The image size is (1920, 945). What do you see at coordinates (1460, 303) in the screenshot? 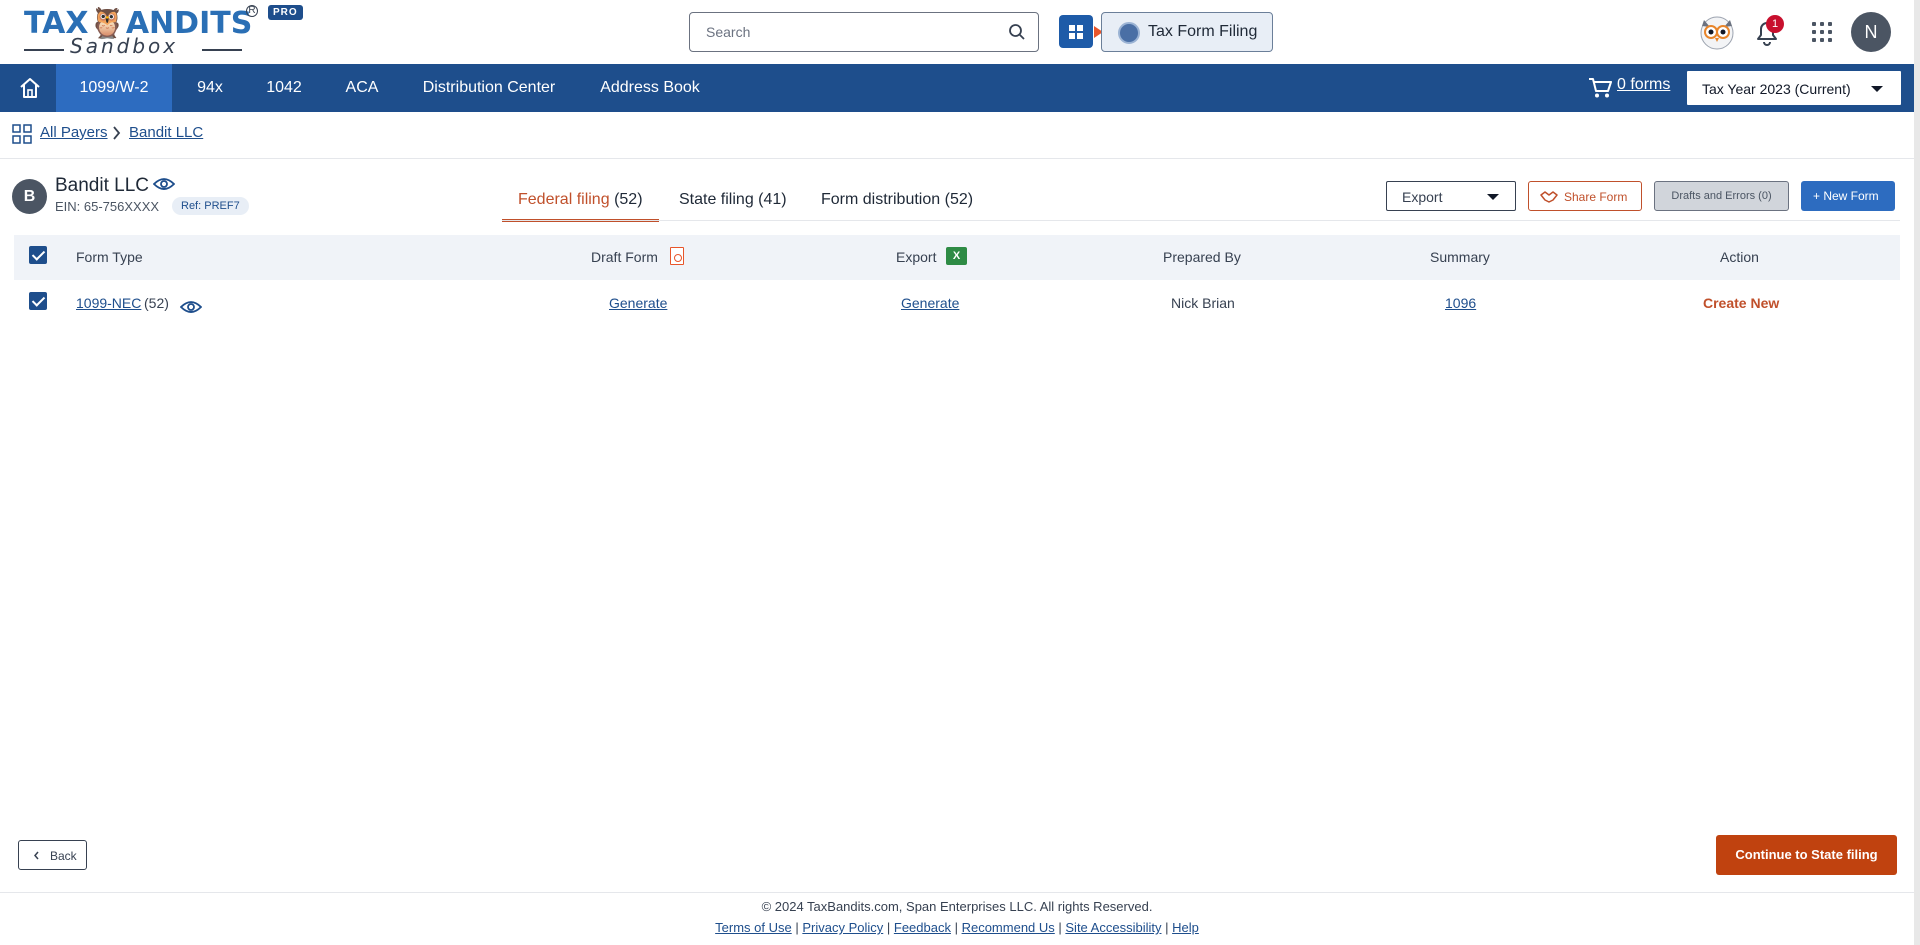
I see `summary-1096-link: 1096` at bounding box center [1460, 303].